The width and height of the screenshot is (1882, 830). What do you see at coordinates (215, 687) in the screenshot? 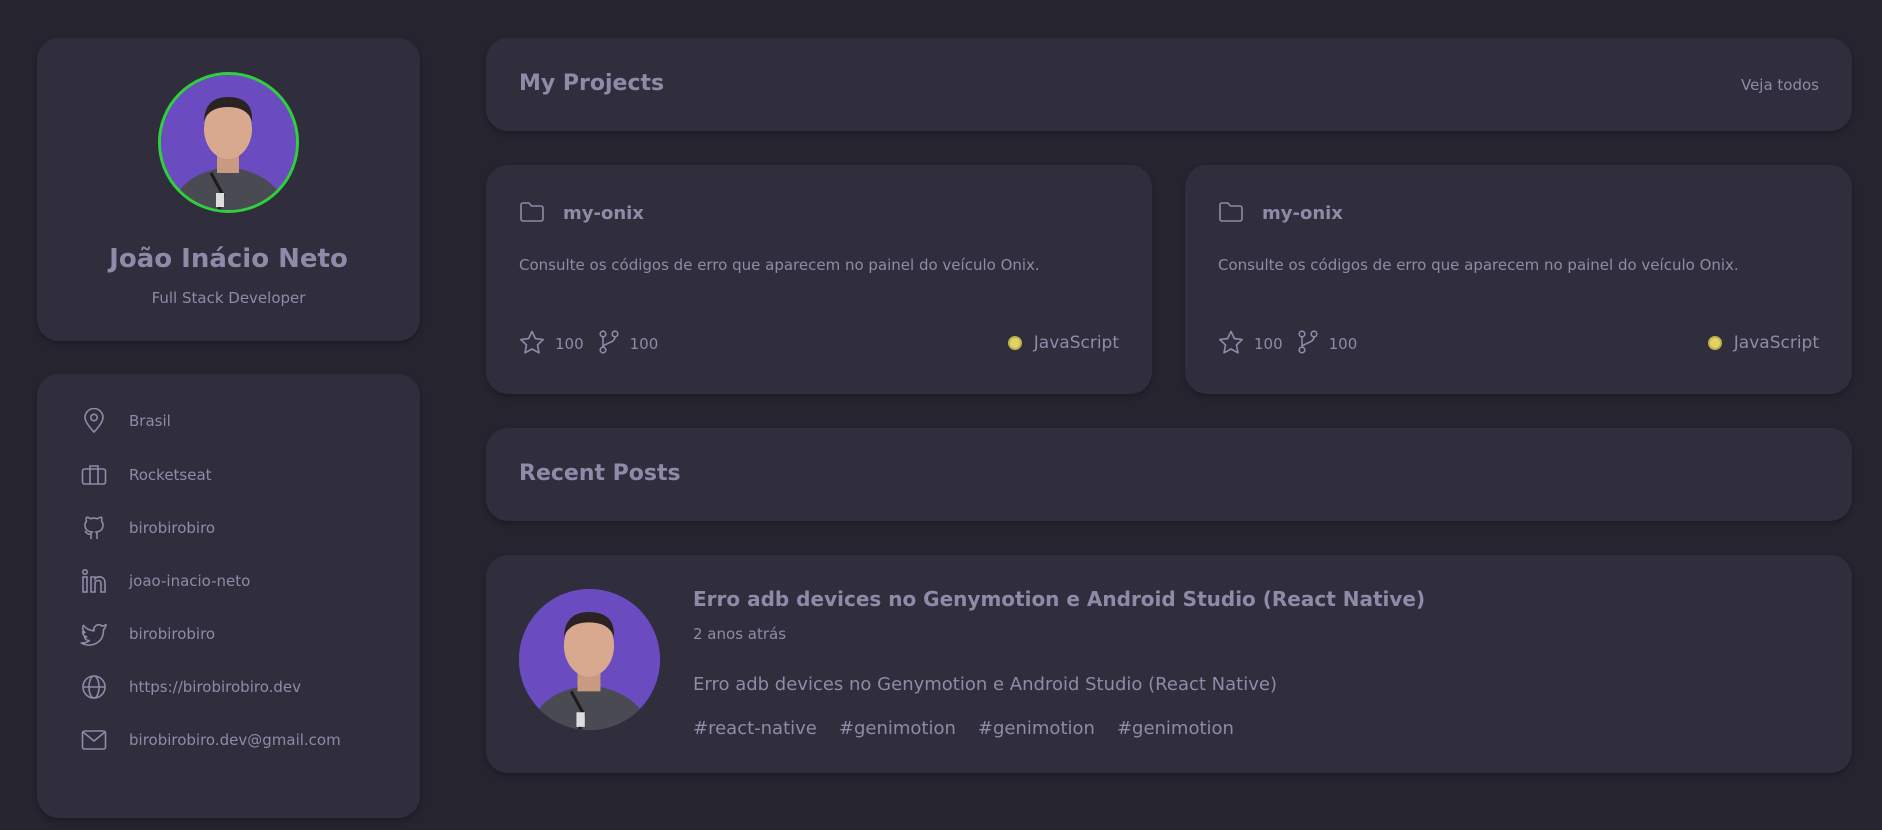
I see `info-website-text: https://birobirobiro.dev` at bounding box center [215, 687].